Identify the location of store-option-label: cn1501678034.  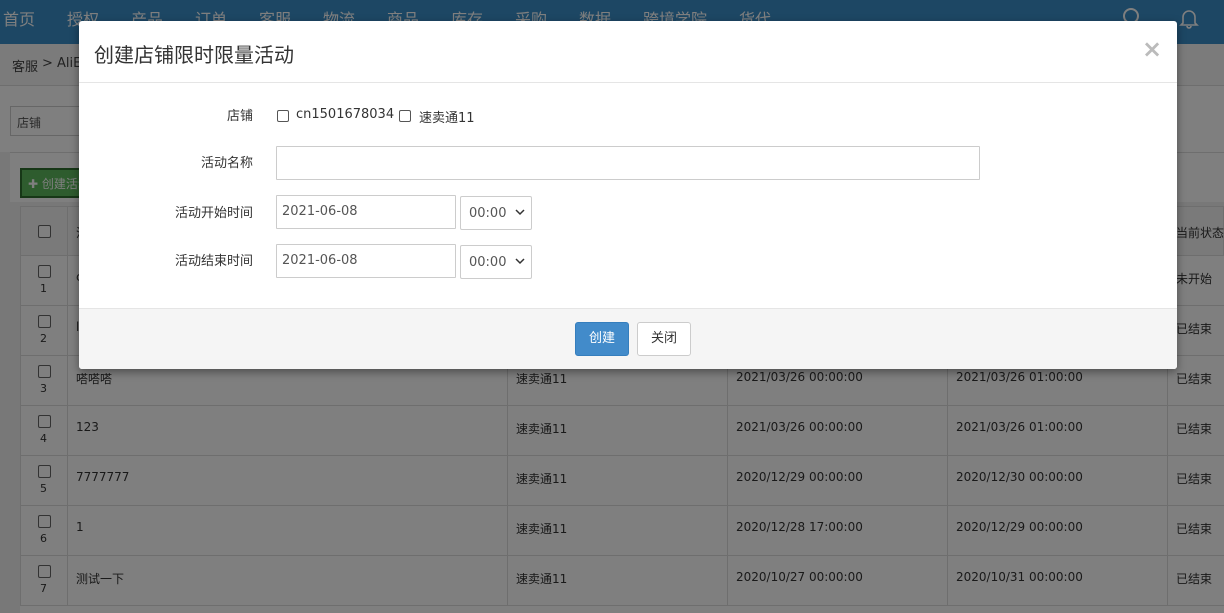
(345, 114).